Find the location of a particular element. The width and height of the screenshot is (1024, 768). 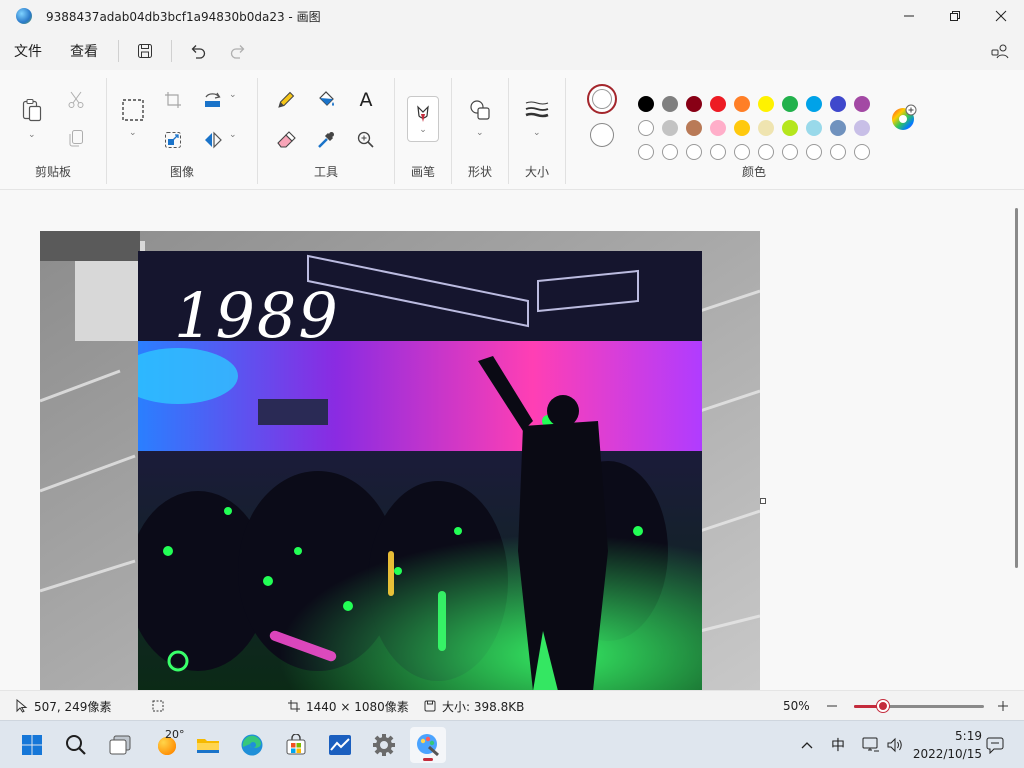

color-picker-tool is located at coordinates (326, 140).